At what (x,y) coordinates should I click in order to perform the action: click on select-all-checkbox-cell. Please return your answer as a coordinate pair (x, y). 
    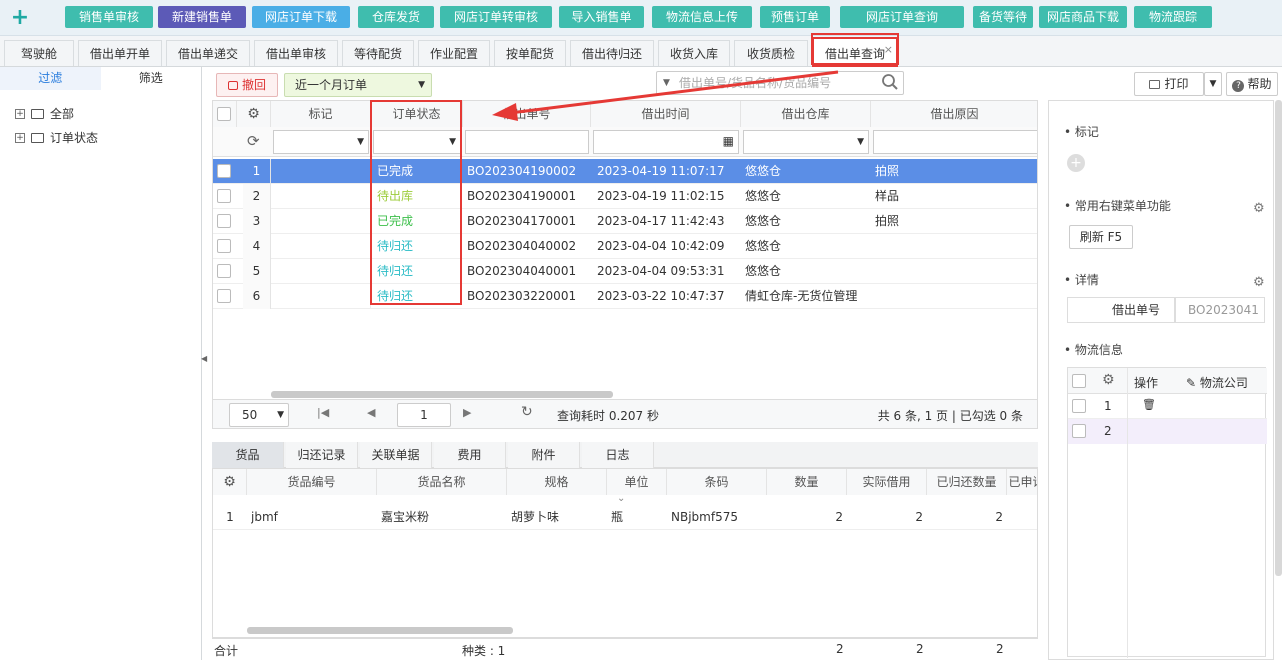
    Looking at the image, I should click on (225, 114).